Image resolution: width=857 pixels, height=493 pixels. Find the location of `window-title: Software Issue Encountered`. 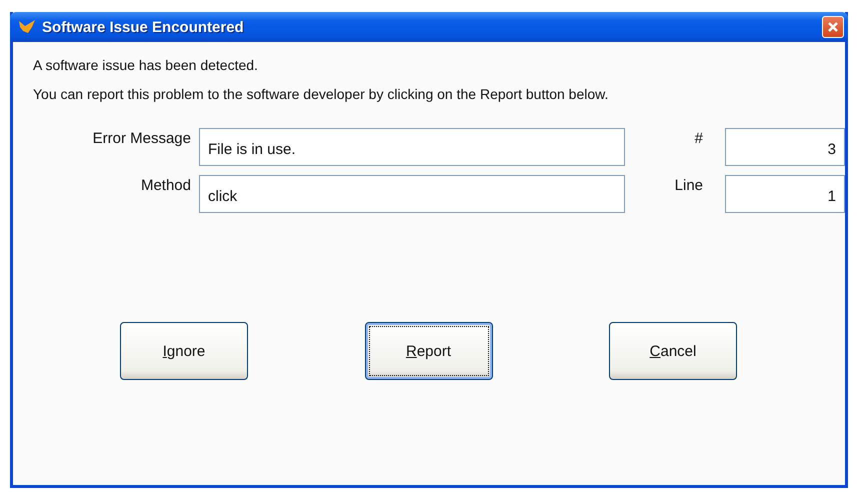

window-title: Software Issue Encountered is located at coordinates (143, 27).